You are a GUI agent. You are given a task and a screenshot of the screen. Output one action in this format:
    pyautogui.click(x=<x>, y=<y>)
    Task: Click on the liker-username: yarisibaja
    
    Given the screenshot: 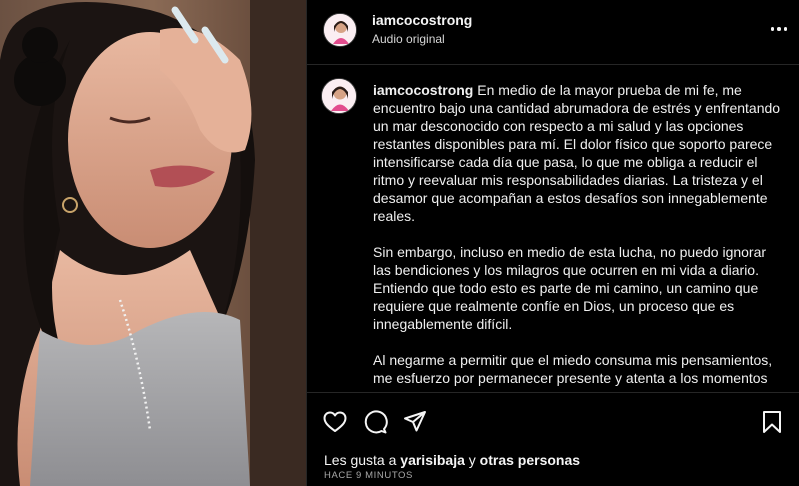 What is the action you would take?
    pyautogui.click(x=432, y=460)
    